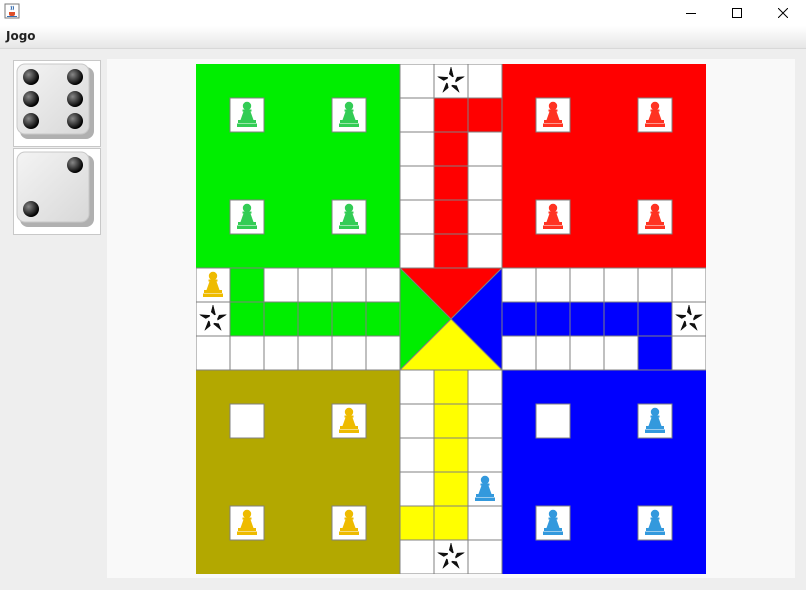 Image resolution: width=806 pixels, height=590 pixels. I want to click on close-icon, so click(783, 13).